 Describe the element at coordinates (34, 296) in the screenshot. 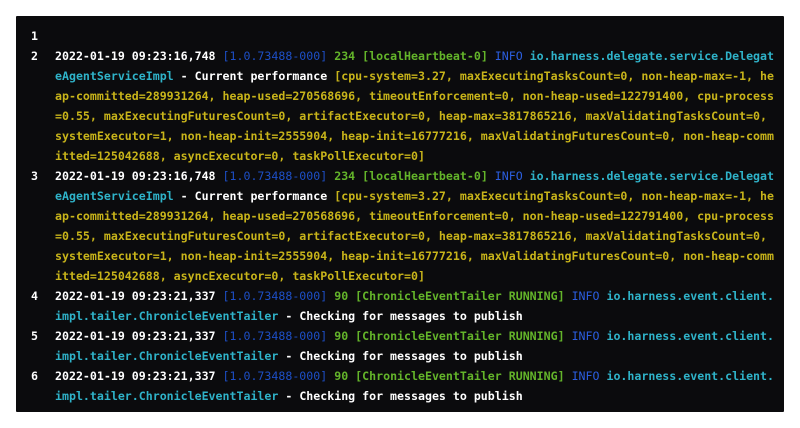

I see `line-number: 4` at that location.